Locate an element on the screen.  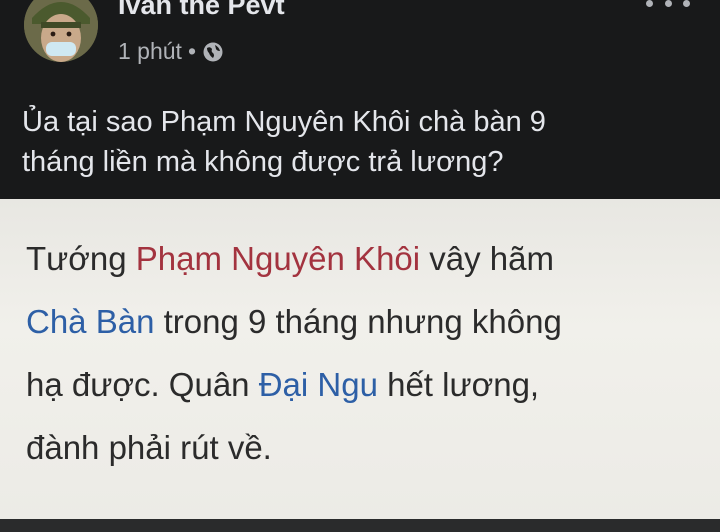
quote-text-segment: hạ được. Quân is located at coordinates (142, 384).